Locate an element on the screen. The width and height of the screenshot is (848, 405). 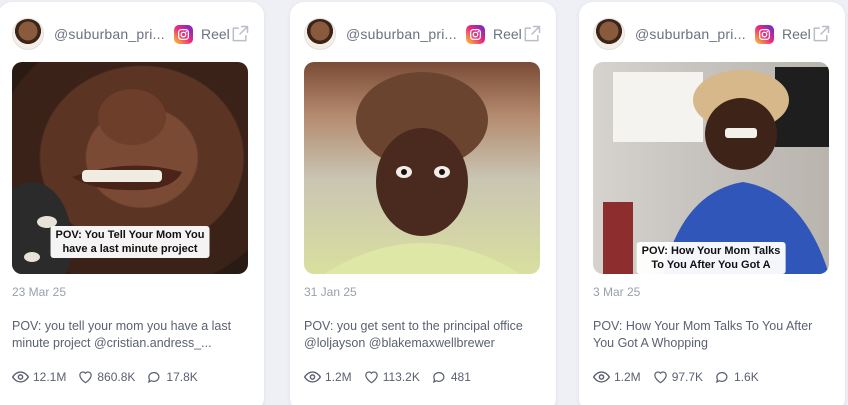
comments-stat: 481 is located at coordinates (451, 377).